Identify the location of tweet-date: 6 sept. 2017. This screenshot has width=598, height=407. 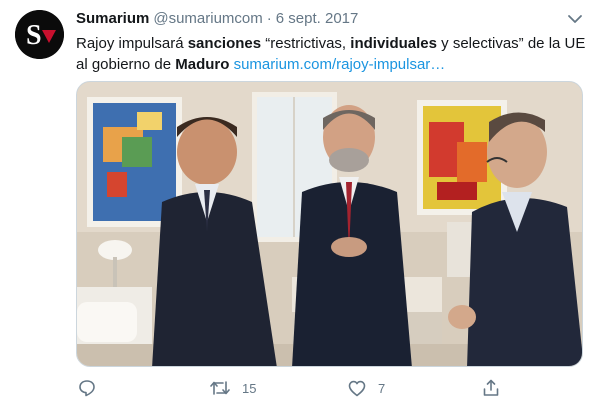
(317, 18).